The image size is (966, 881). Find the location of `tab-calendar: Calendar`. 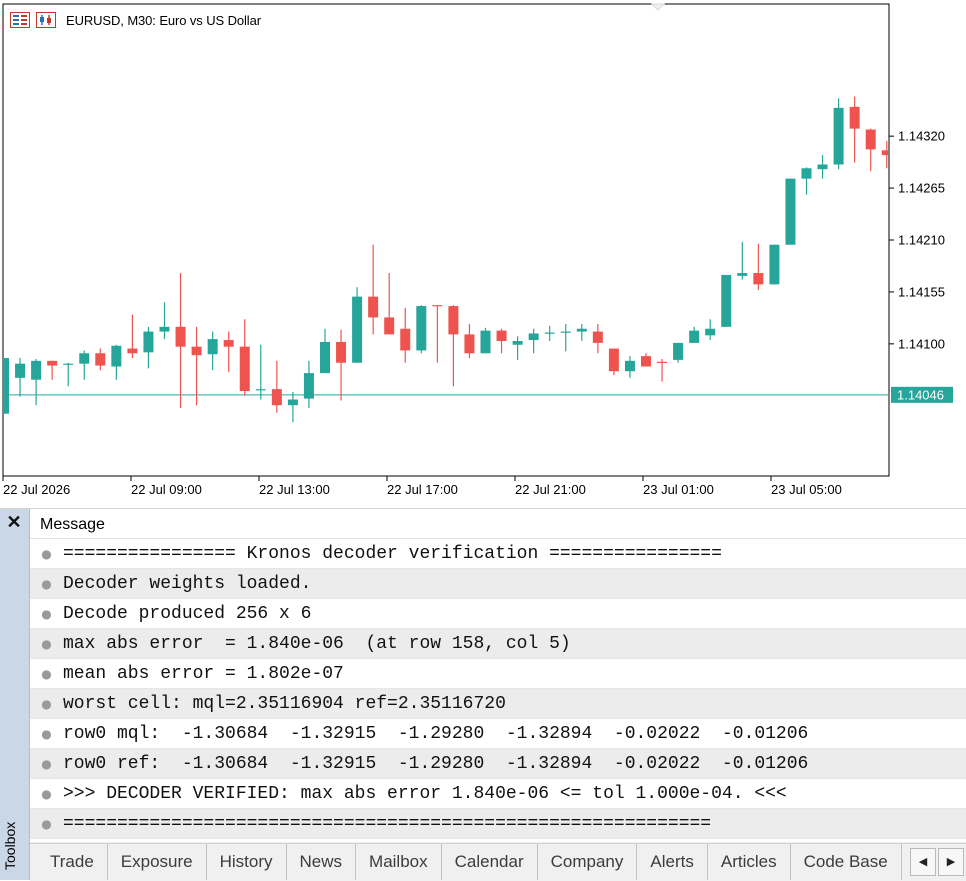

tab-calendar: Calendar is located at coordinates (490, 862).